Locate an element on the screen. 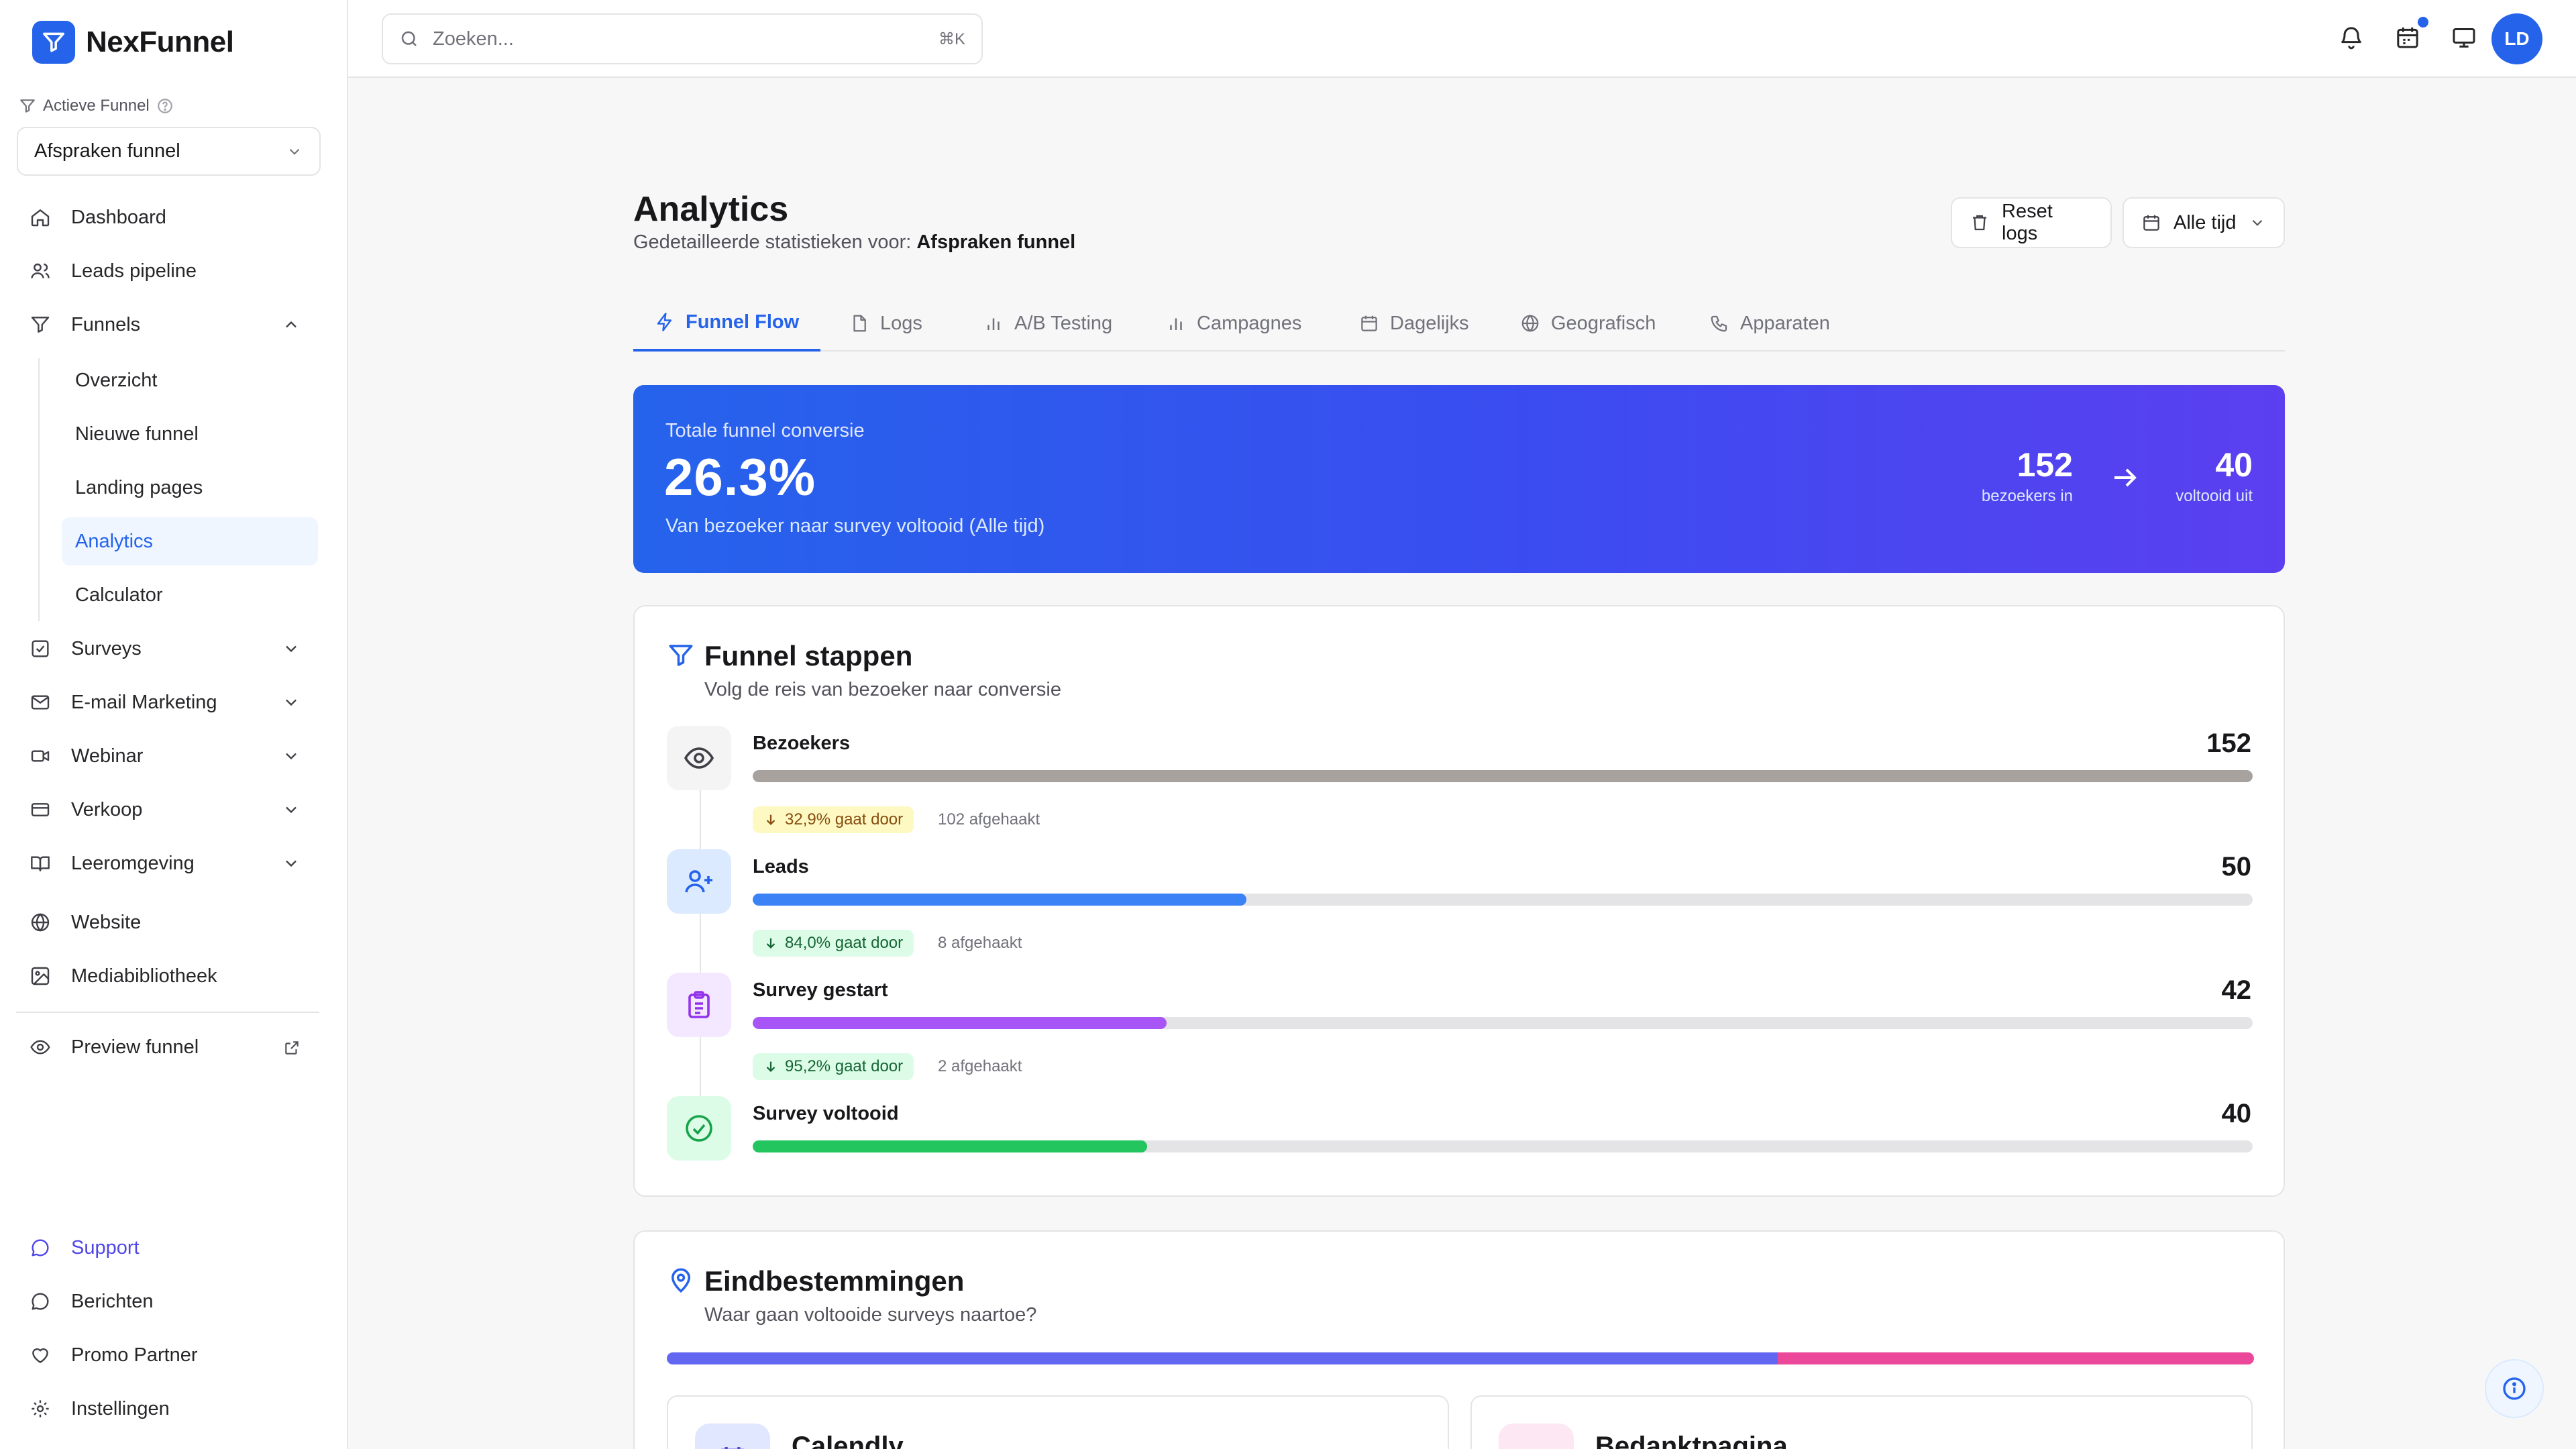 The height and width of the screenshot is (1449, 2576). visitors-in-stat: 152 bezoekers in is located at coordinates (2027, 475).